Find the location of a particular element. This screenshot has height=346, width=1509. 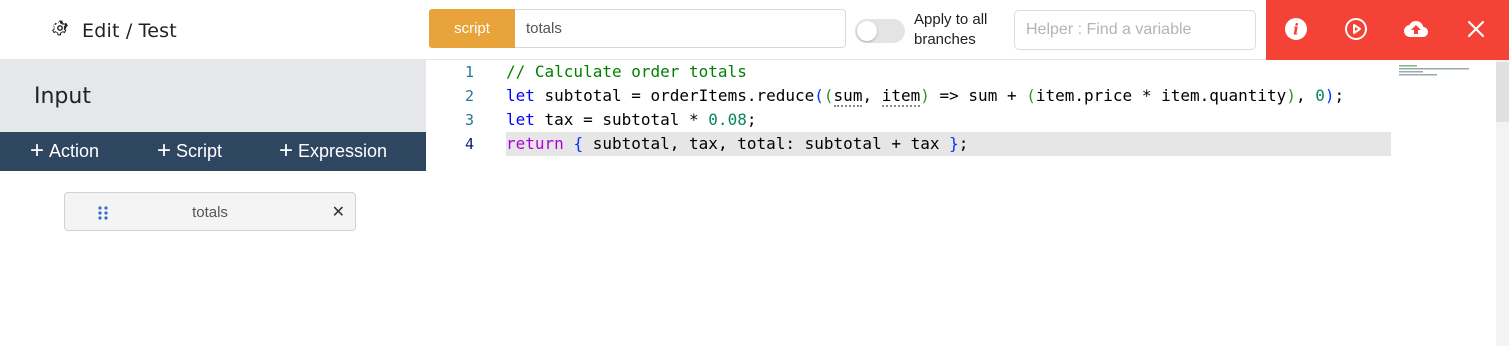

add-toolbar: + Action + Script + Expression is located at coordinates (213, 151).